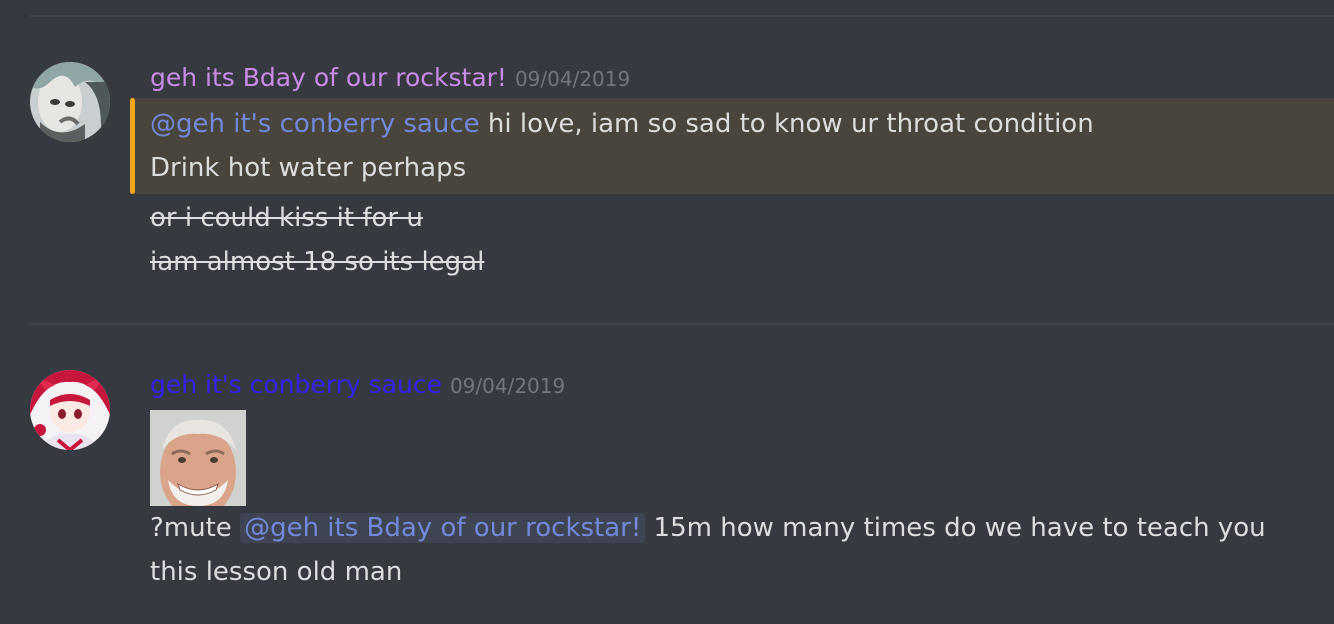 The width and height of the screenshot is (1334, 624). Describe the element at coordinates (195, 528) in the screenshot. I see `mute-command: ?mute` at that location.